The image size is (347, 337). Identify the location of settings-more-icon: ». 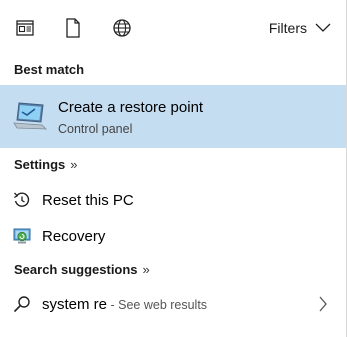
(74, 164).